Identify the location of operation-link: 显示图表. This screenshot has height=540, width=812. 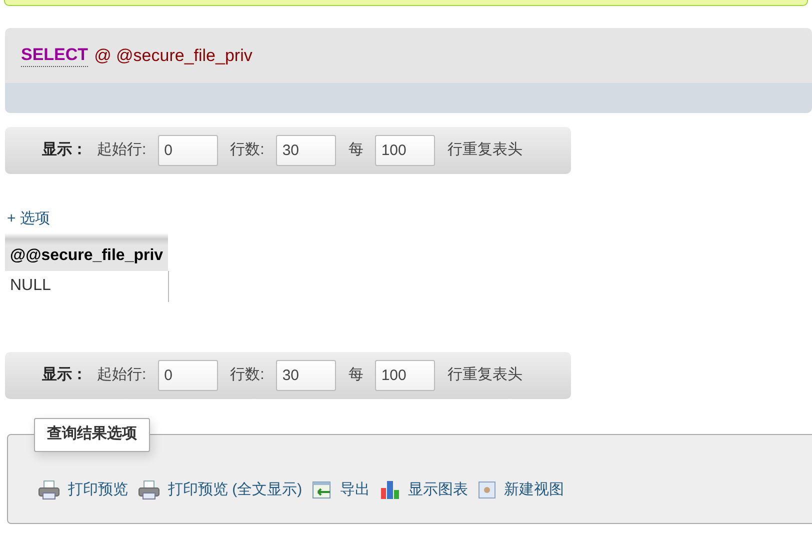
(424, 489).